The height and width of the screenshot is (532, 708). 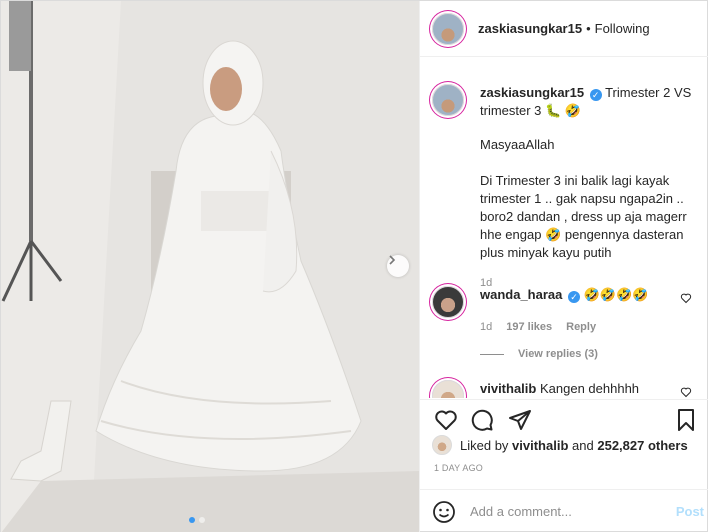 What do you see at coordinates (492, 354) in the screenshot?
I see `replies-divider` at bounding box center [492, 354].